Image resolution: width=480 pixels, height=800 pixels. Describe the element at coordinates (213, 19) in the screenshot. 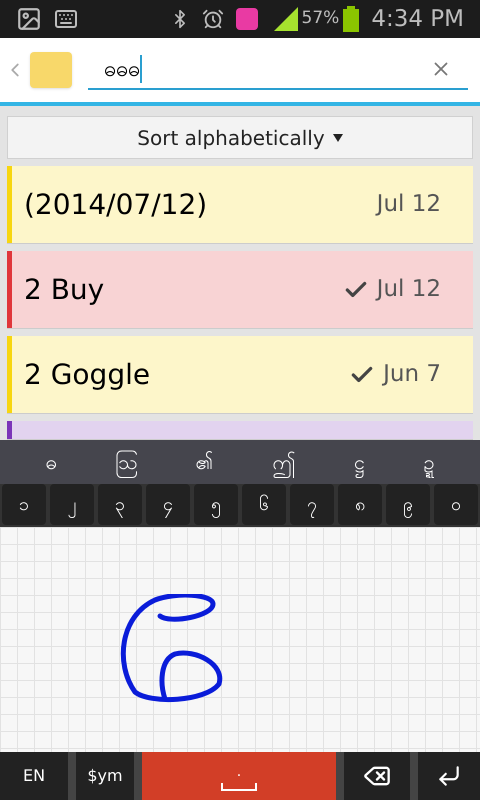

I see `alarm-icon` at that location.